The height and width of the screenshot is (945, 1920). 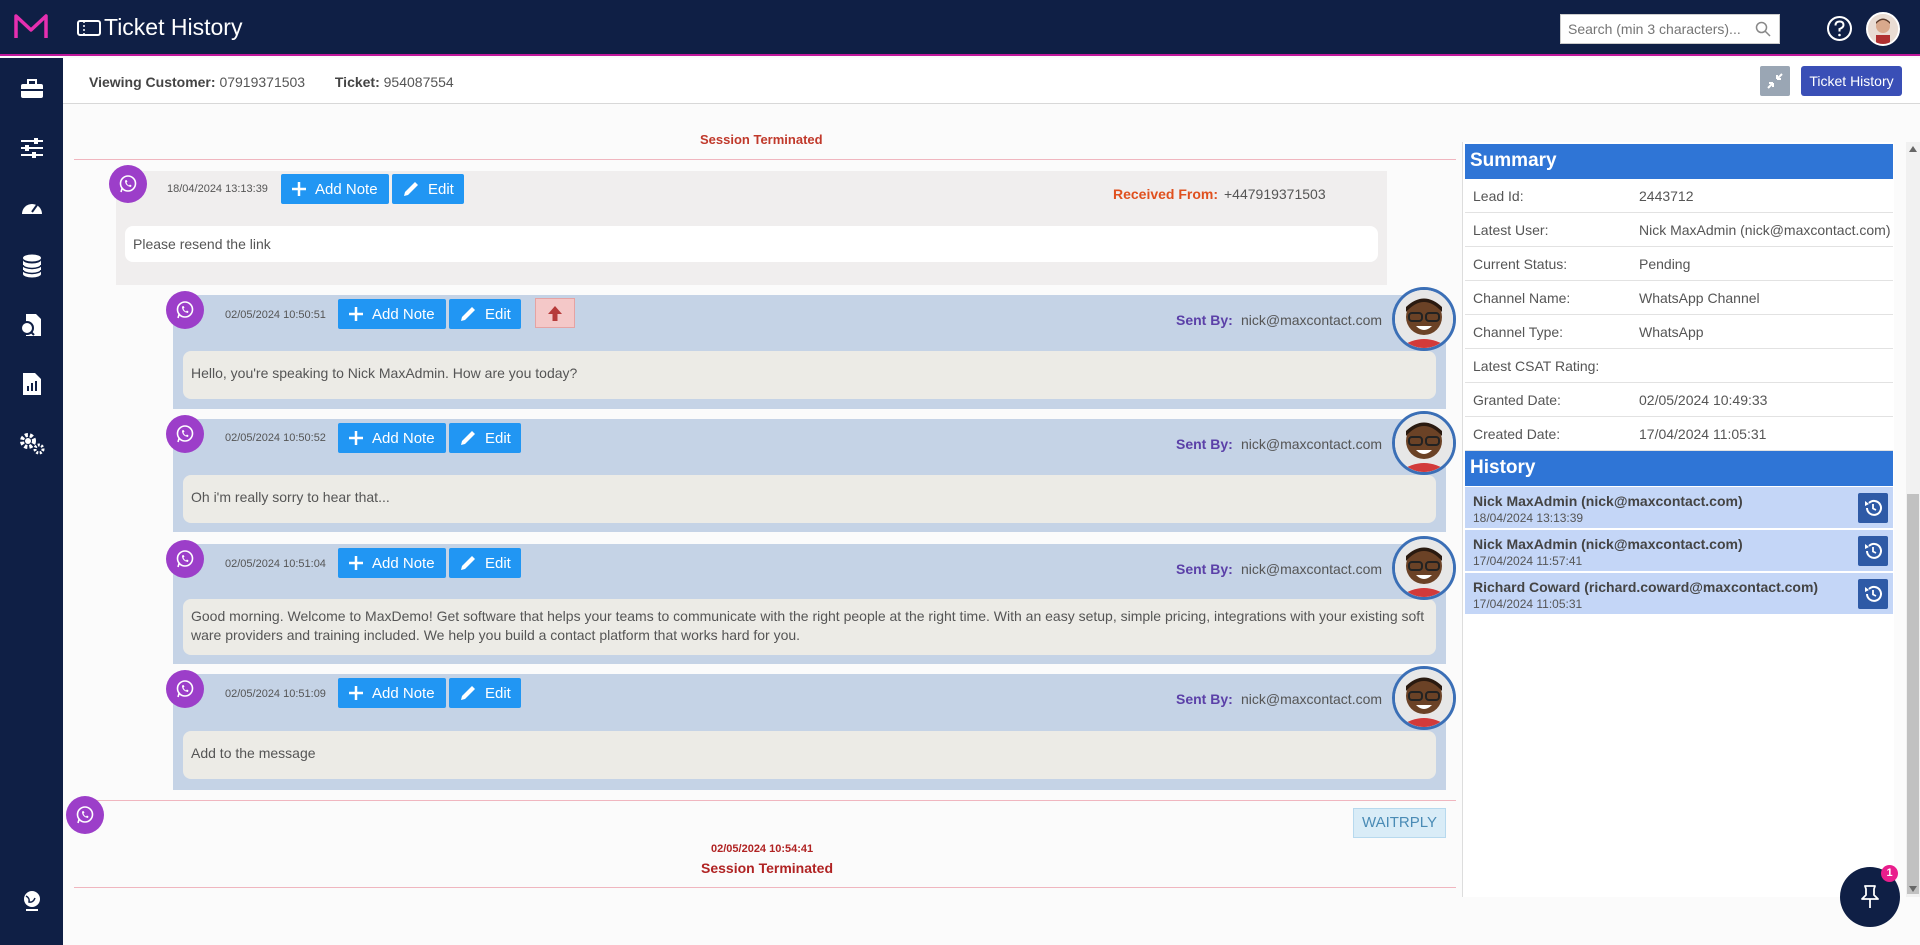 What do you see at coordinates (1679, 332) in the screenshot?
I see `summary-row: Channel Type: WhatsApp` at bounding box center [1679, 332].